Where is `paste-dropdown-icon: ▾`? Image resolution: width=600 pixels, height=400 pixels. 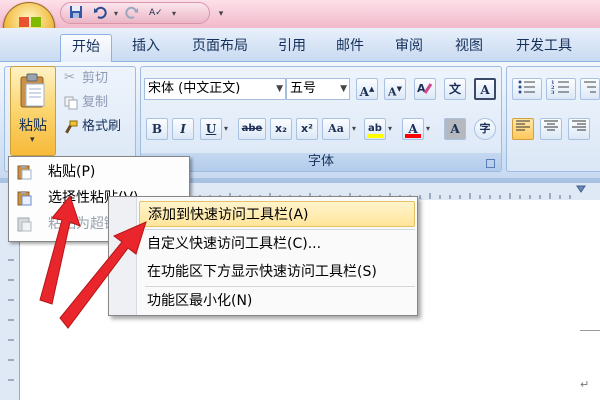 paste-dropdown-icon: ▾ is located at coordinates (32, 140).